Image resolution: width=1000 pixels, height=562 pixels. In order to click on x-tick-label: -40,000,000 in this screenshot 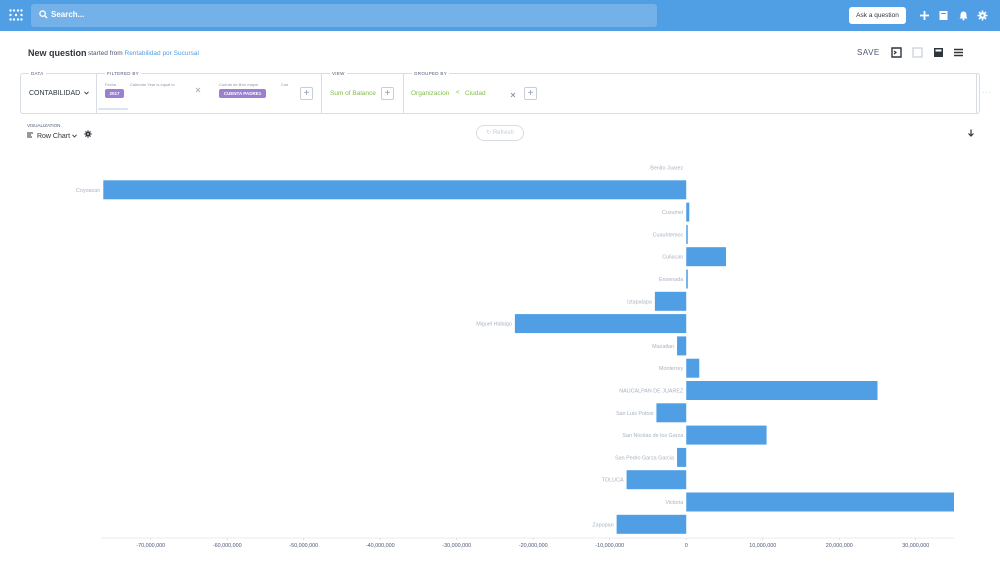, I will do `click(380, 546)`.